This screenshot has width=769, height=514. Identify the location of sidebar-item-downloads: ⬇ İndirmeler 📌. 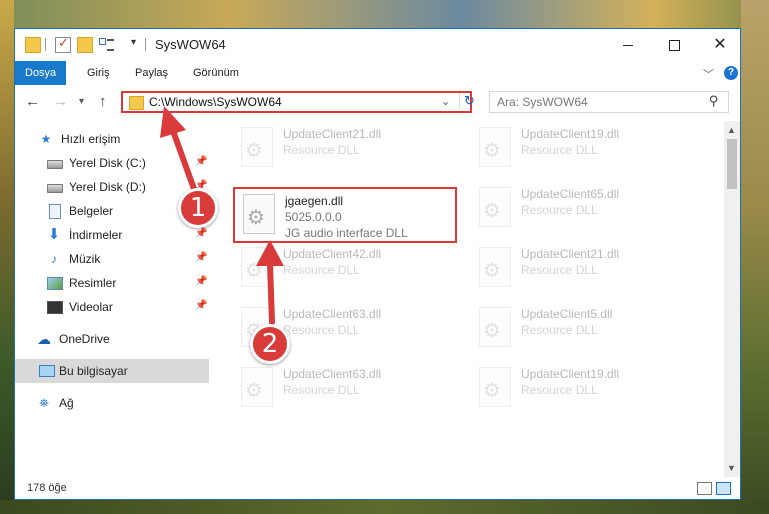
(112, 235).